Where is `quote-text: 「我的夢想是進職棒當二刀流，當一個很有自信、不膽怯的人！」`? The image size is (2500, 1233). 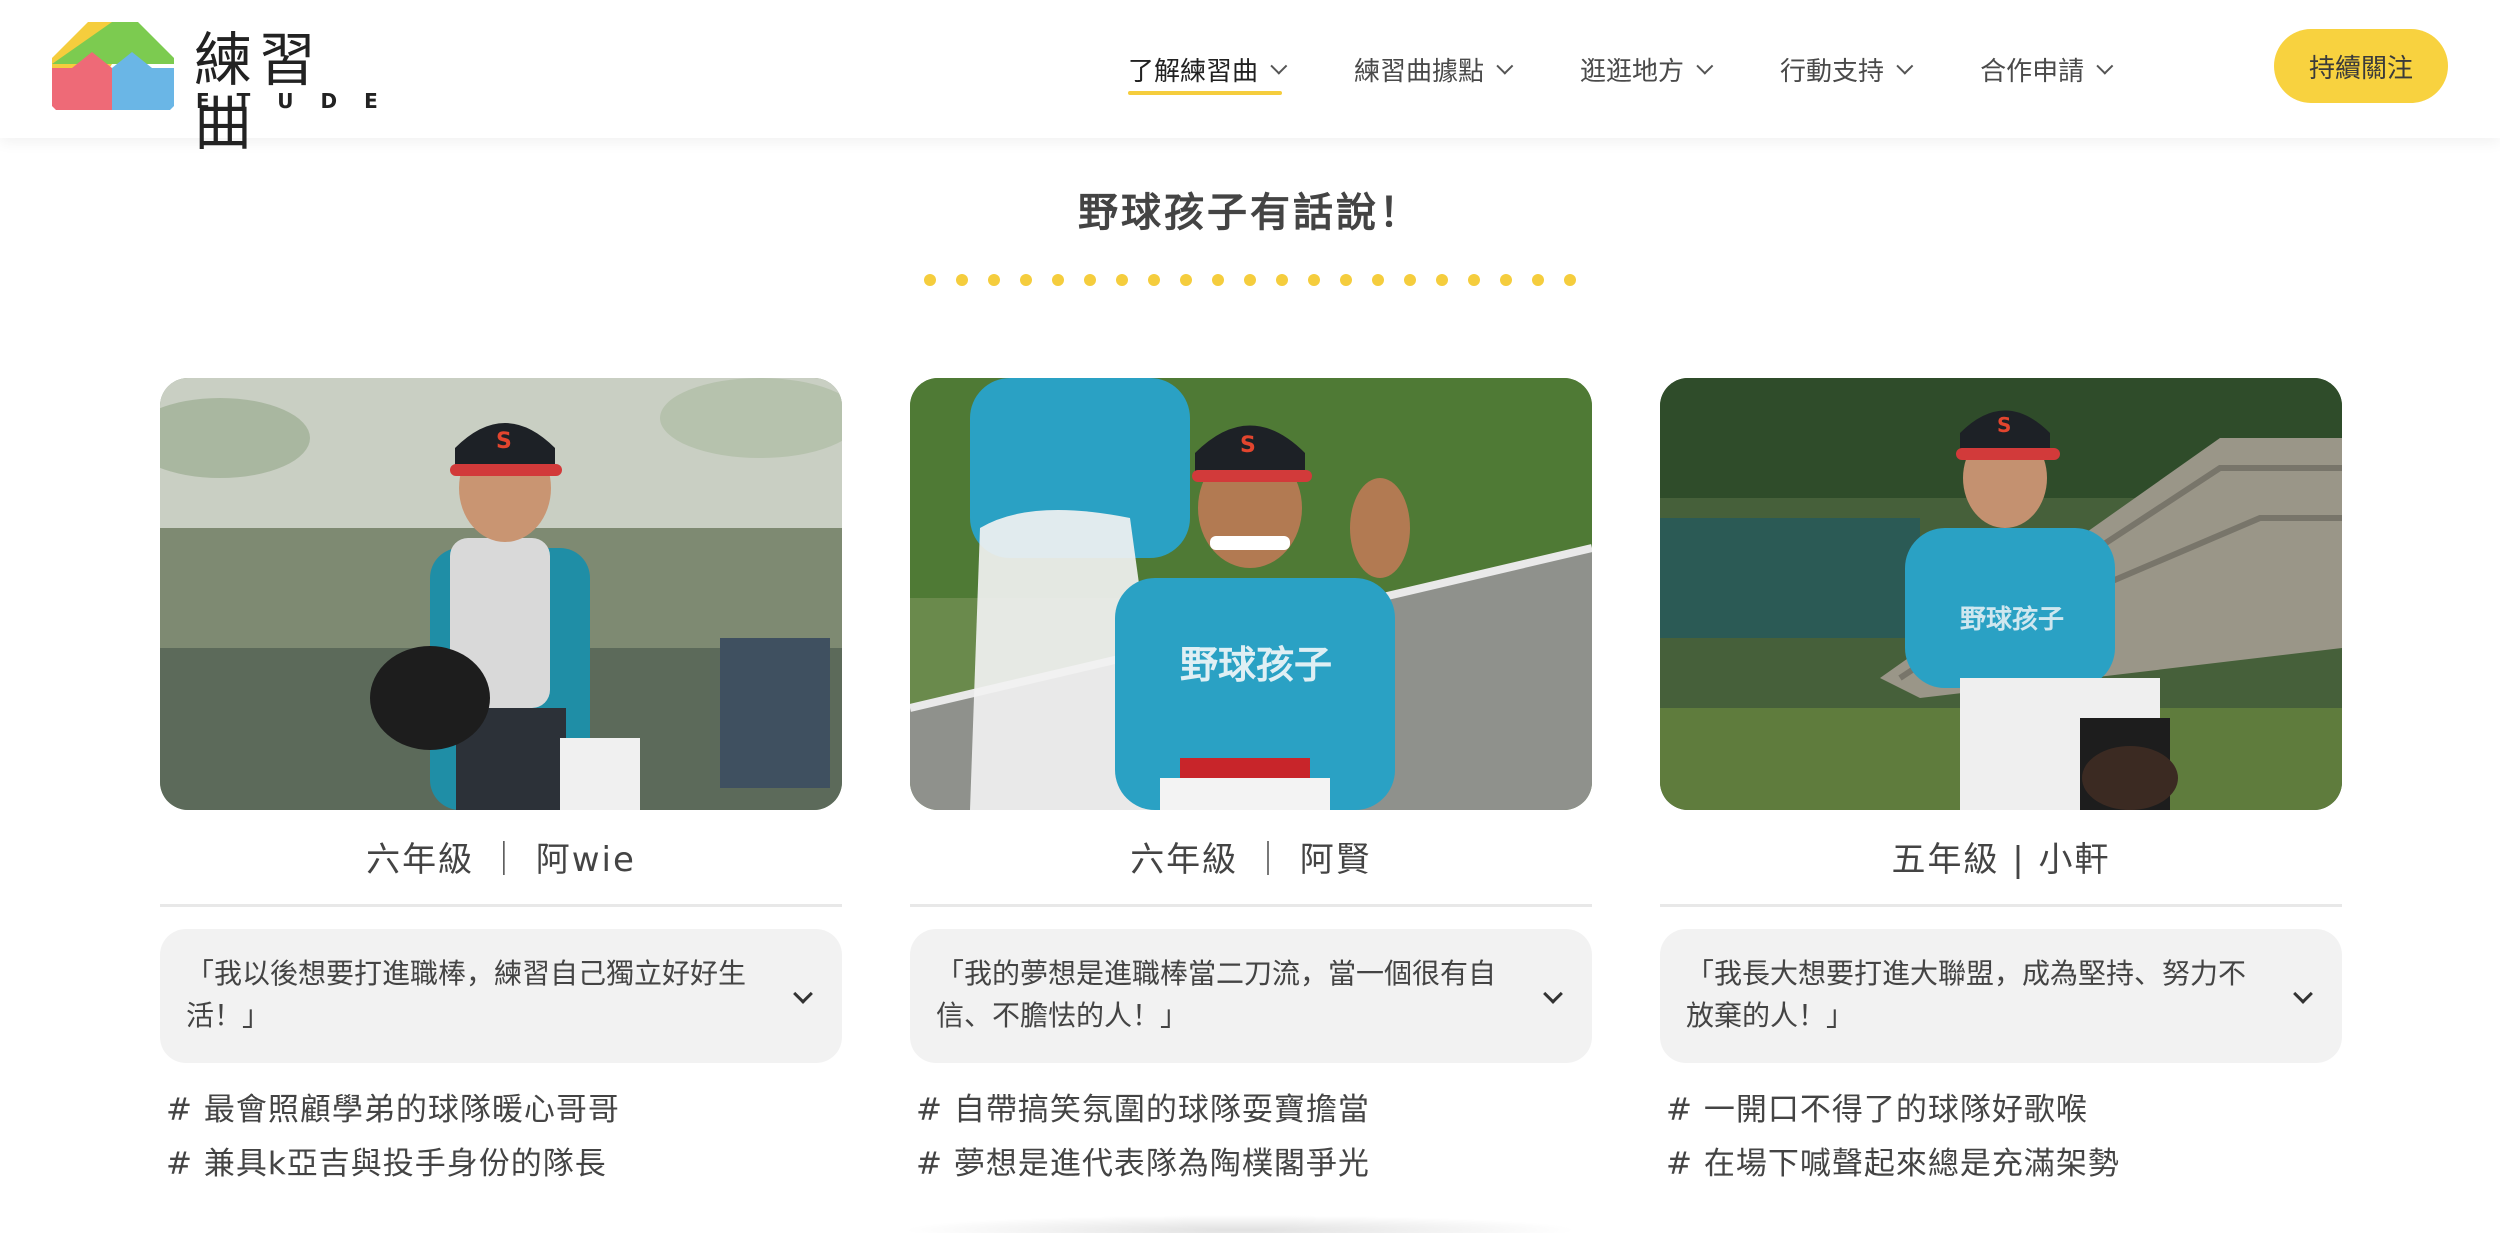 quote-text: 「我的夢想是進職棒當二刀流，當一個很有自信、不膽怯的人！」 is located at coordinates (1216, 994).